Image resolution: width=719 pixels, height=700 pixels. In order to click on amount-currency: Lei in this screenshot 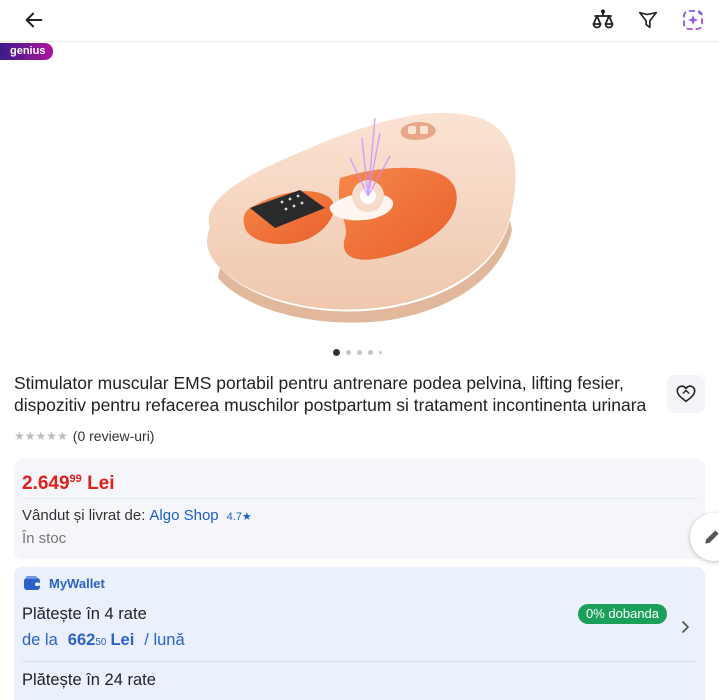, I will do `click(122, 640)`.